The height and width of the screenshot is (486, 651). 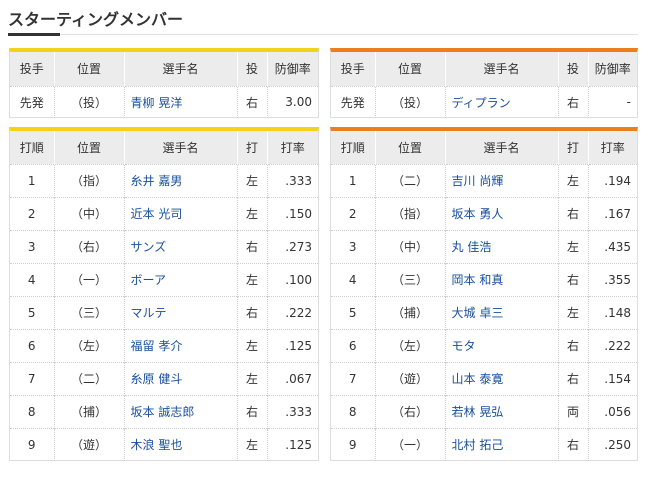 I want to click on table-row: 9 （遊） 木浪 聖也 左 .125, so click(x=164, y=444).